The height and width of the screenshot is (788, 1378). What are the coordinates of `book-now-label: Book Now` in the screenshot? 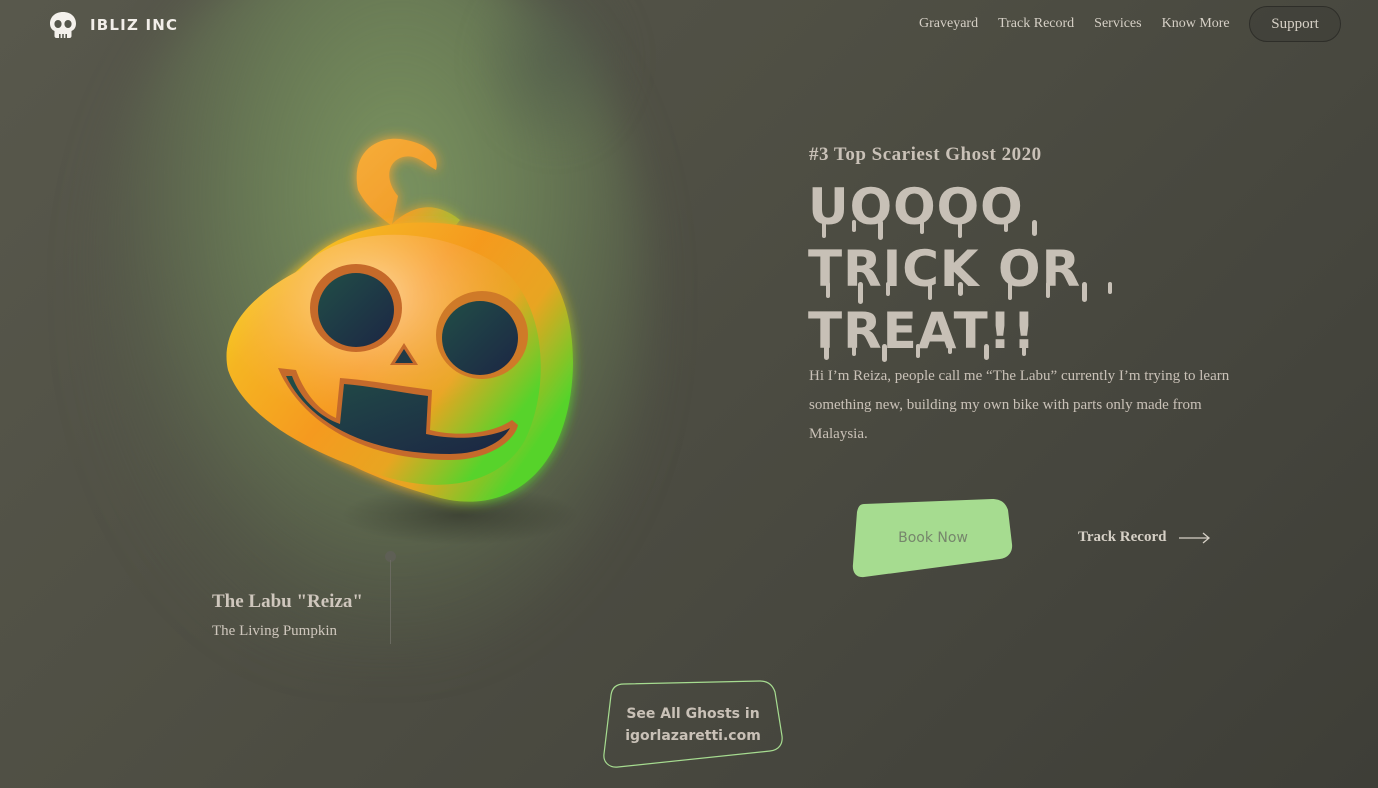 It's located at (933, 538).